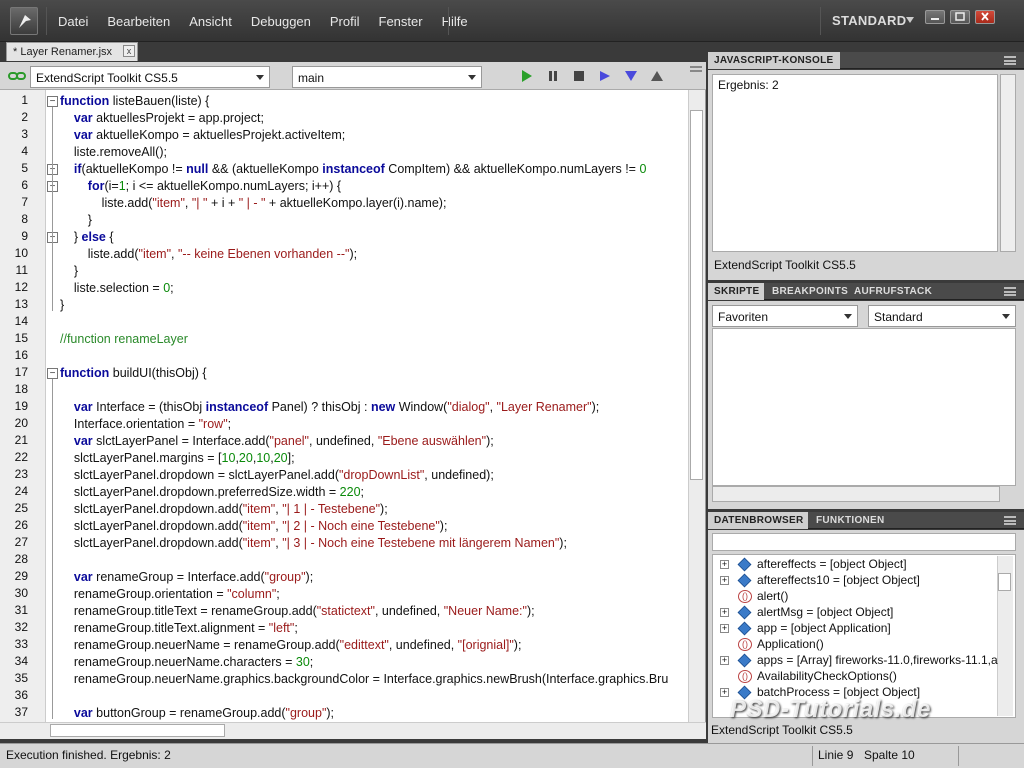 This screenshot has width=1024, height=768. Describe the element at coordinates (827, 676) in the screenshot. I see `tree-item: AvailabilityCheckOptions()` at that location.